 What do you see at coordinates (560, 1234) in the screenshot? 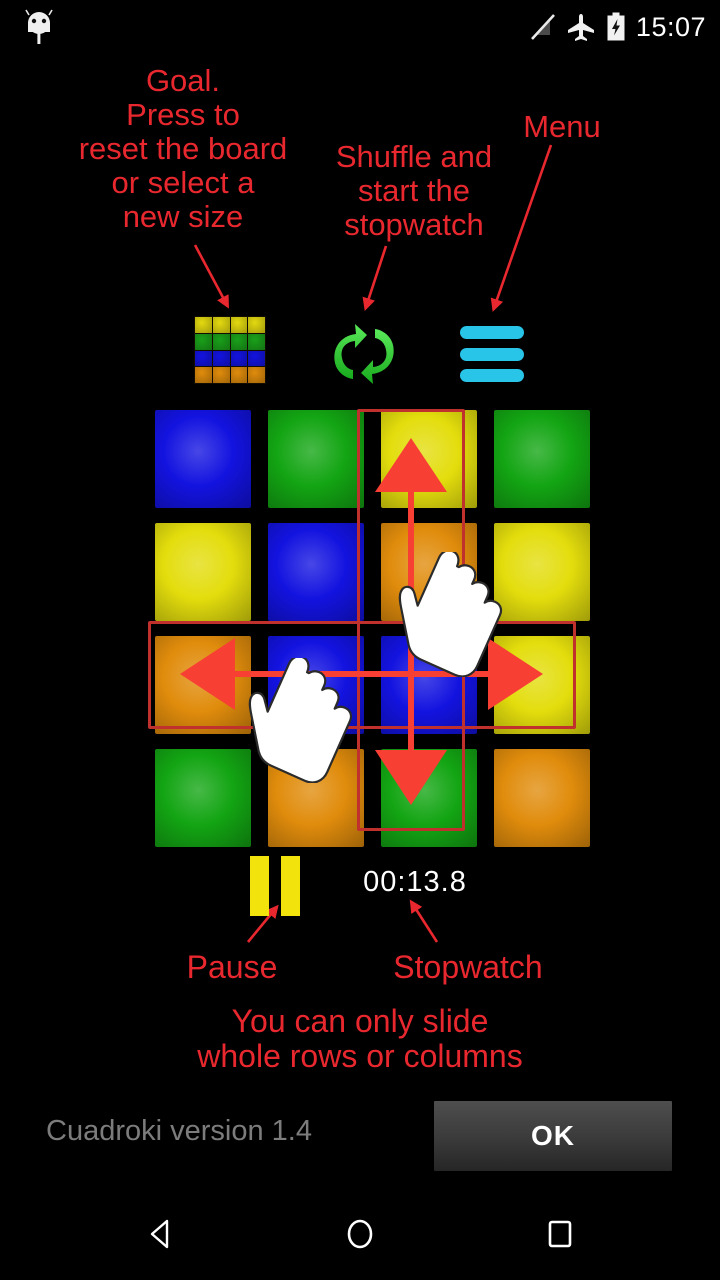
I see `recents-icon` at bounding box center [560, 1234].